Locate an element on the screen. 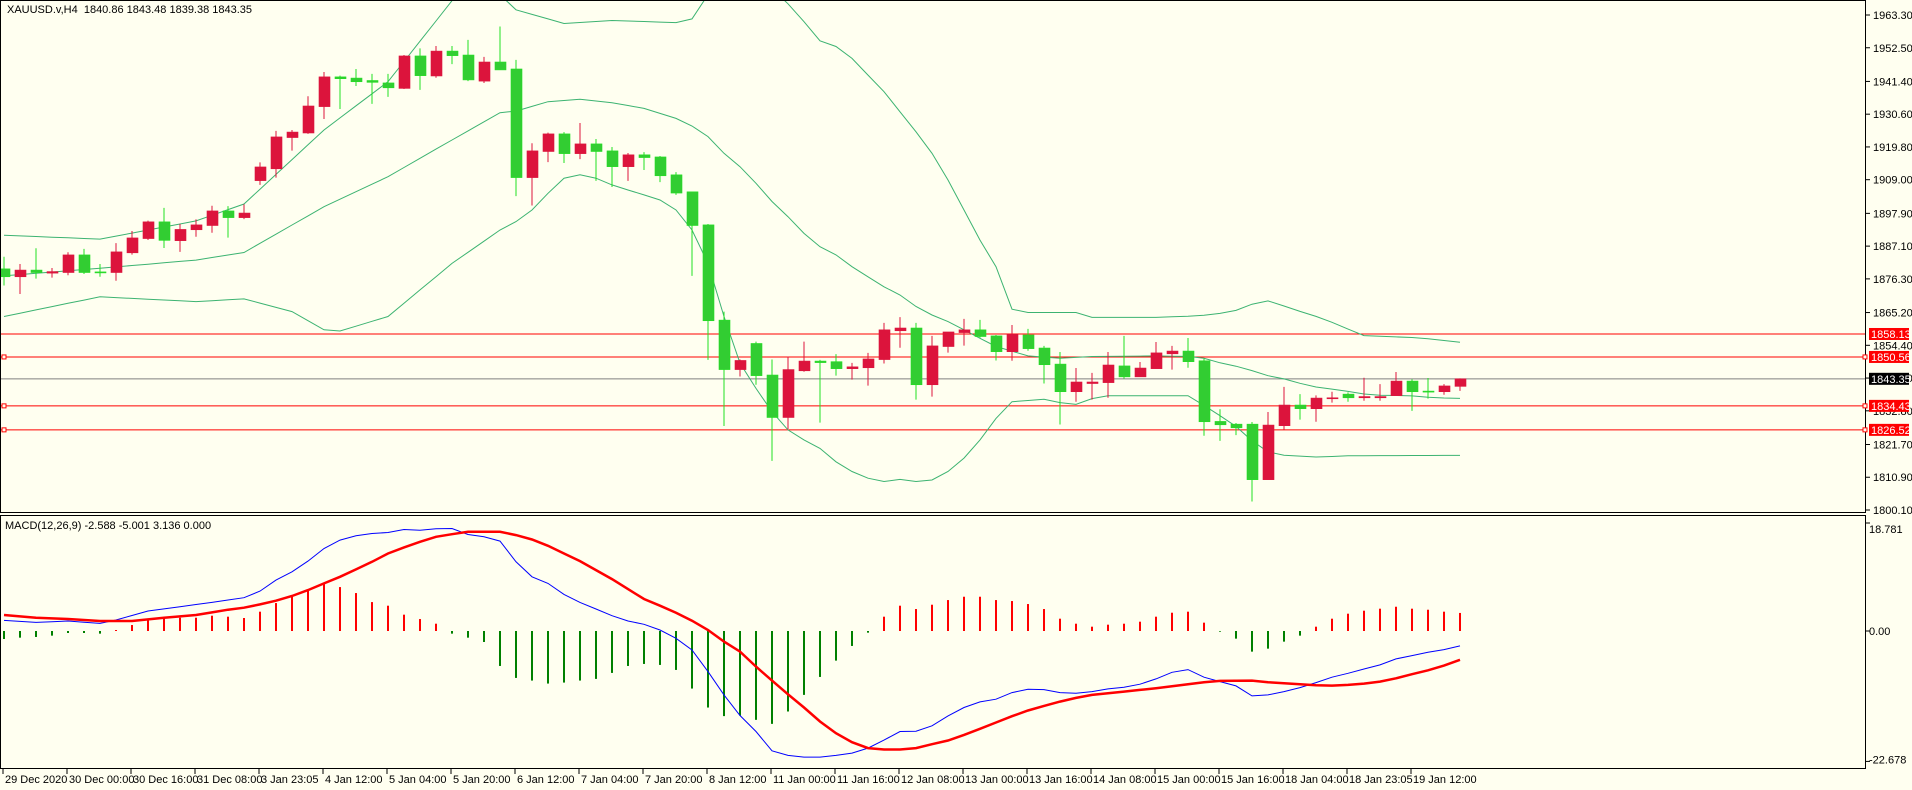 This screenshot has width=1912, height=790. price-tick-label: 1887.10 is located at coordinates (1892, 247).